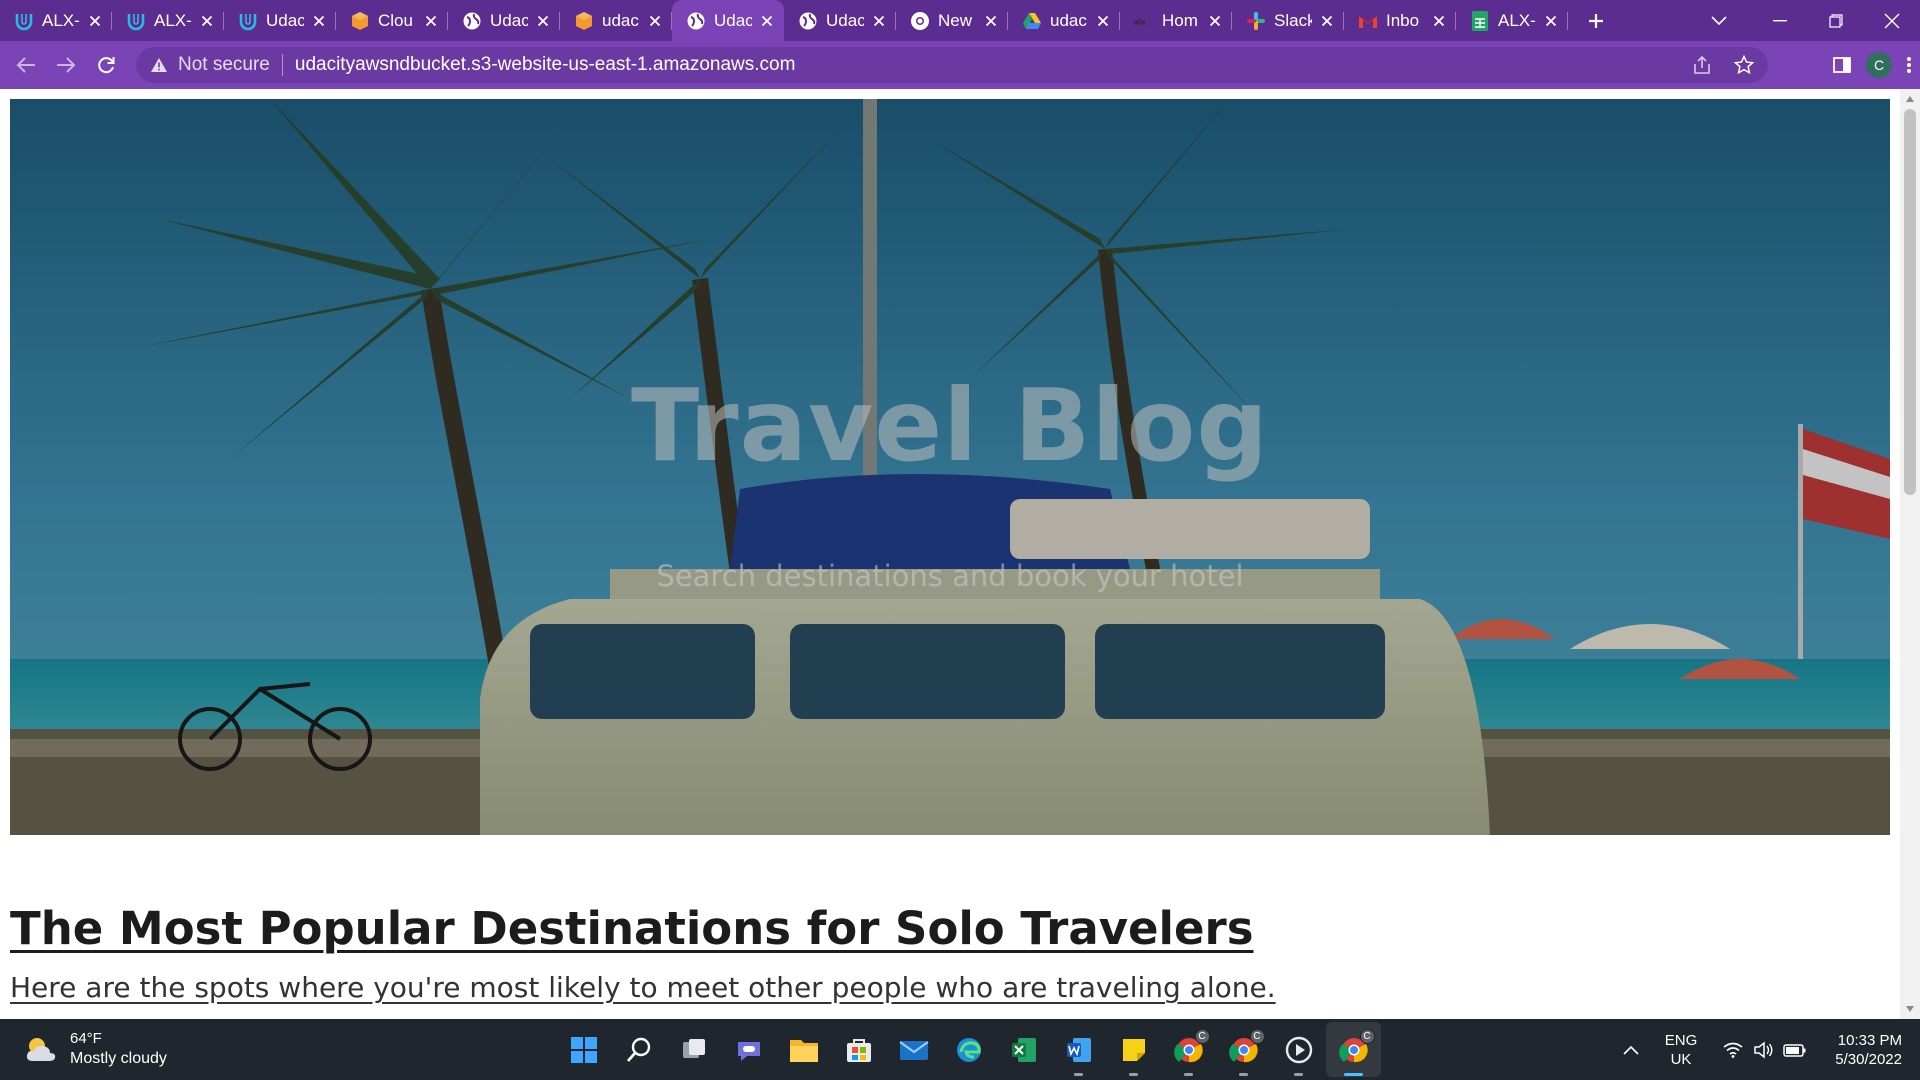 The height and width of the screenshot is (1080, 1920). I want to click on browser-tab: Clou, so click(392, 20).